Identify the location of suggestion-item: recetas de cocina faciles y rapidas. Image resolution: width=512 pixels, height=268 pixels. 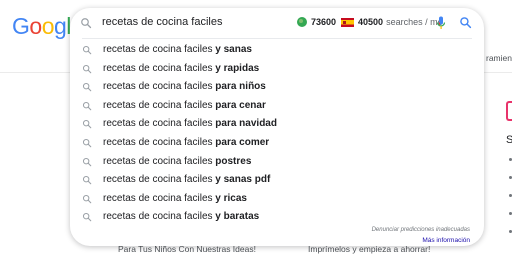
(277, 69).